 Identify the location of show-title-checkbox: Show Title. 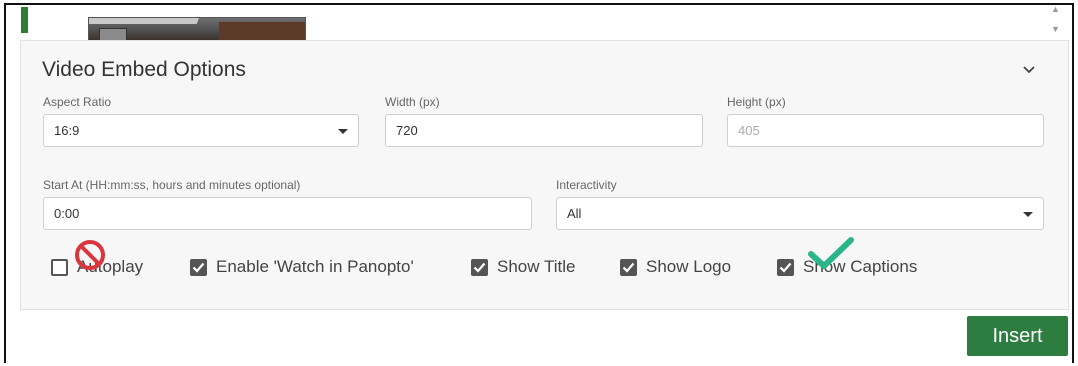
(523, 267).